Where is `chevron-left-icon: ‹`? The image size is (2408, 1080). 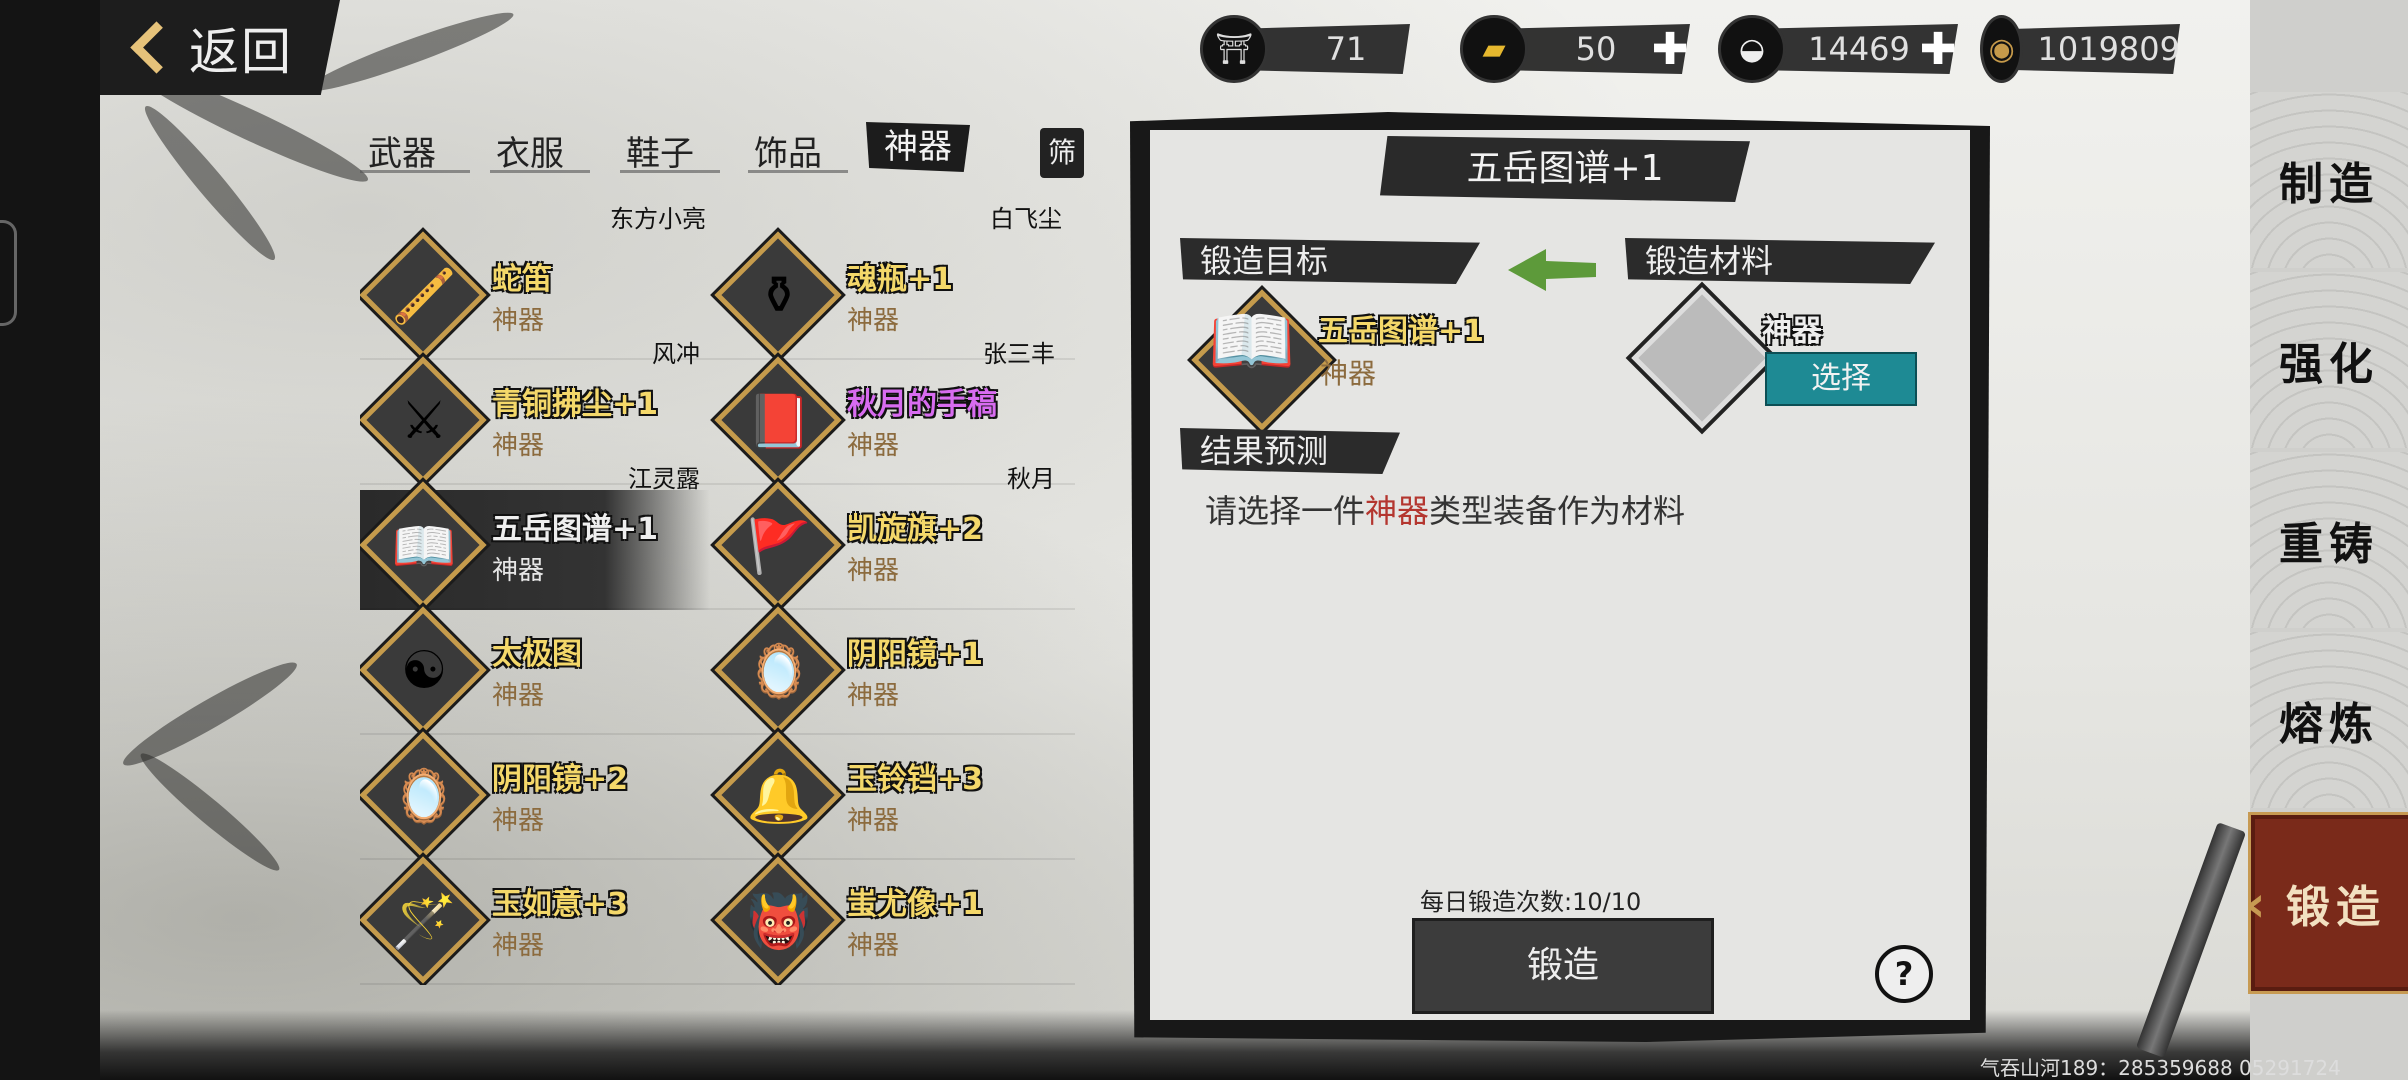
chevron-left-icon: ‹ is located at coordinates (2258, 904).